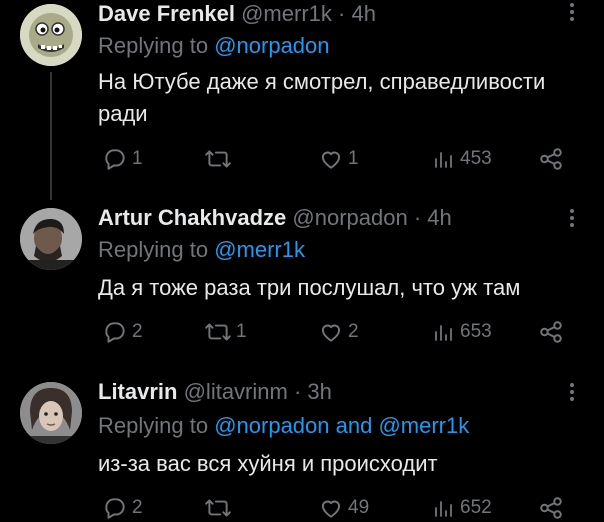  I want to click on views-button: 653, so click(462, 332).